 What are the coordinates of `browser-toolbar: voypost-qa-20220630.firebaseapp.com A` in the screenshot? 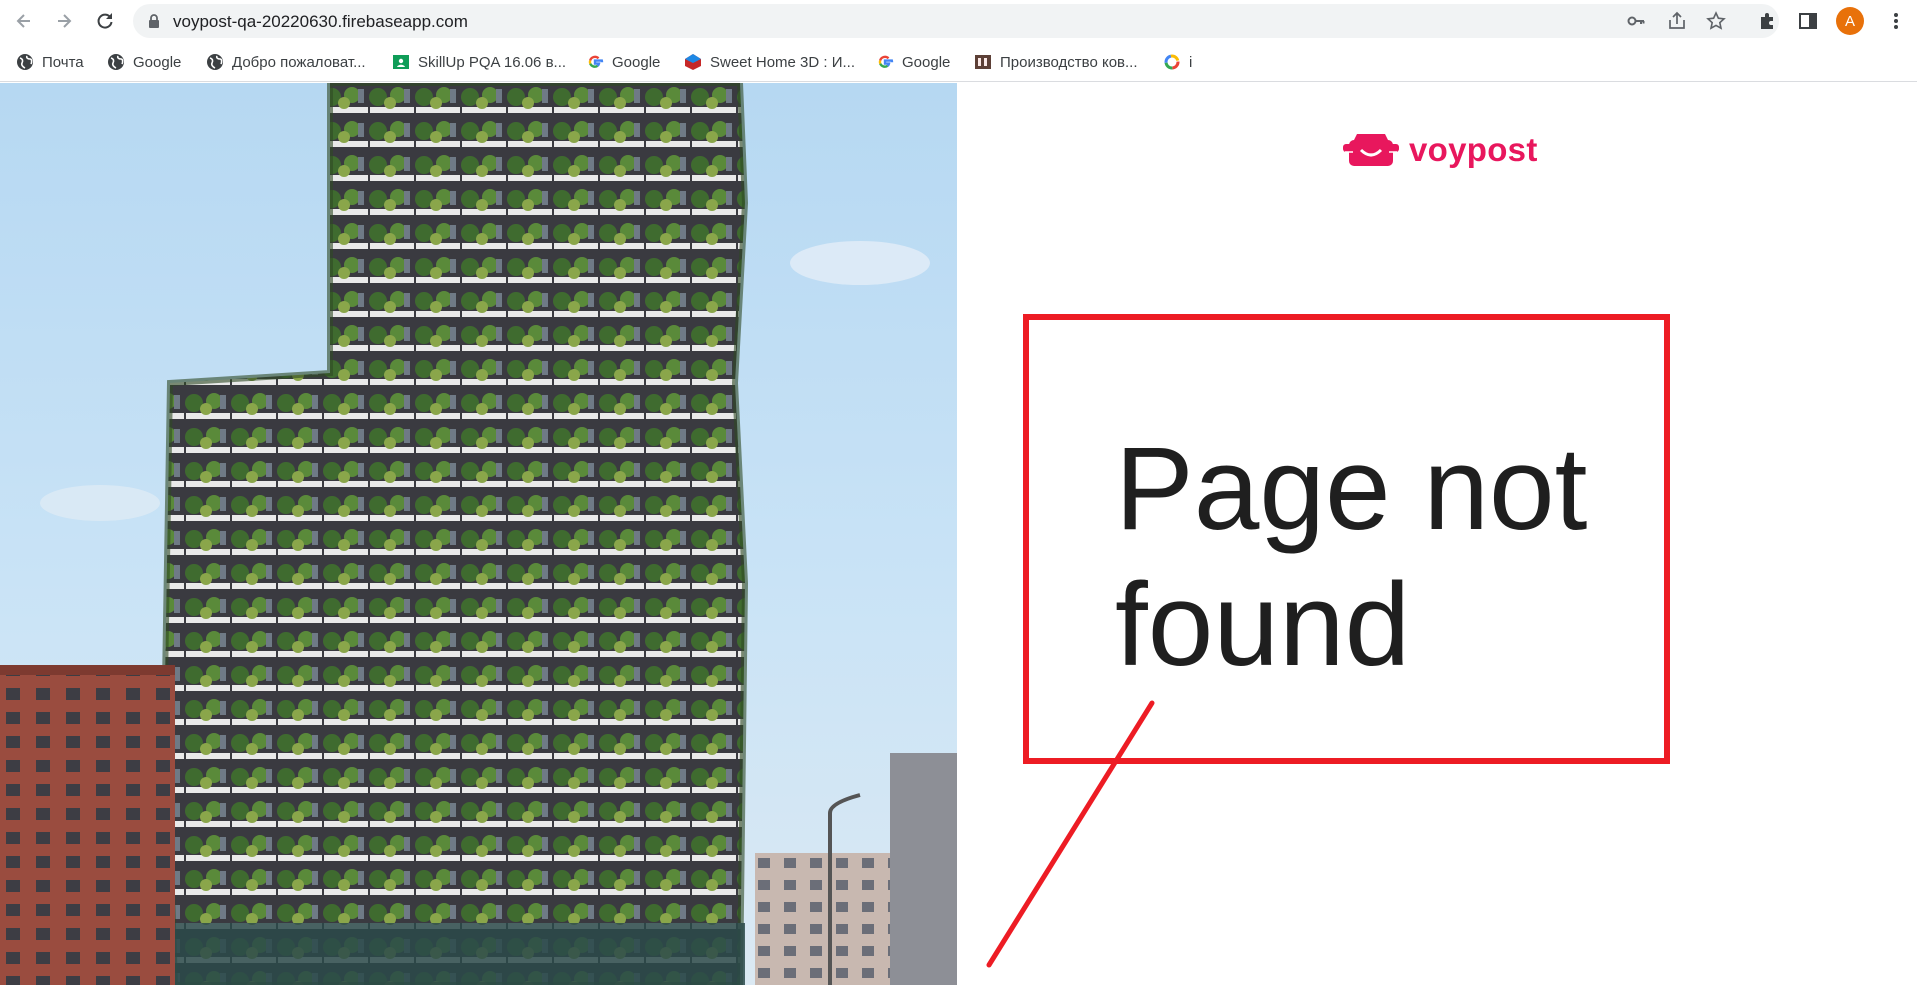 It's located at (958, 21).